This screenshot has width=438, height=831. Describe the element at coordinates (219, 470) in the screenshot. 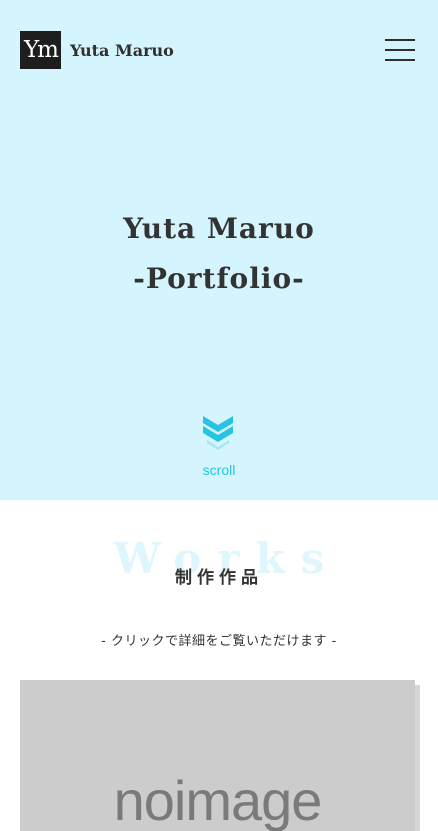

I see `scroll-label: scroll` at that location.